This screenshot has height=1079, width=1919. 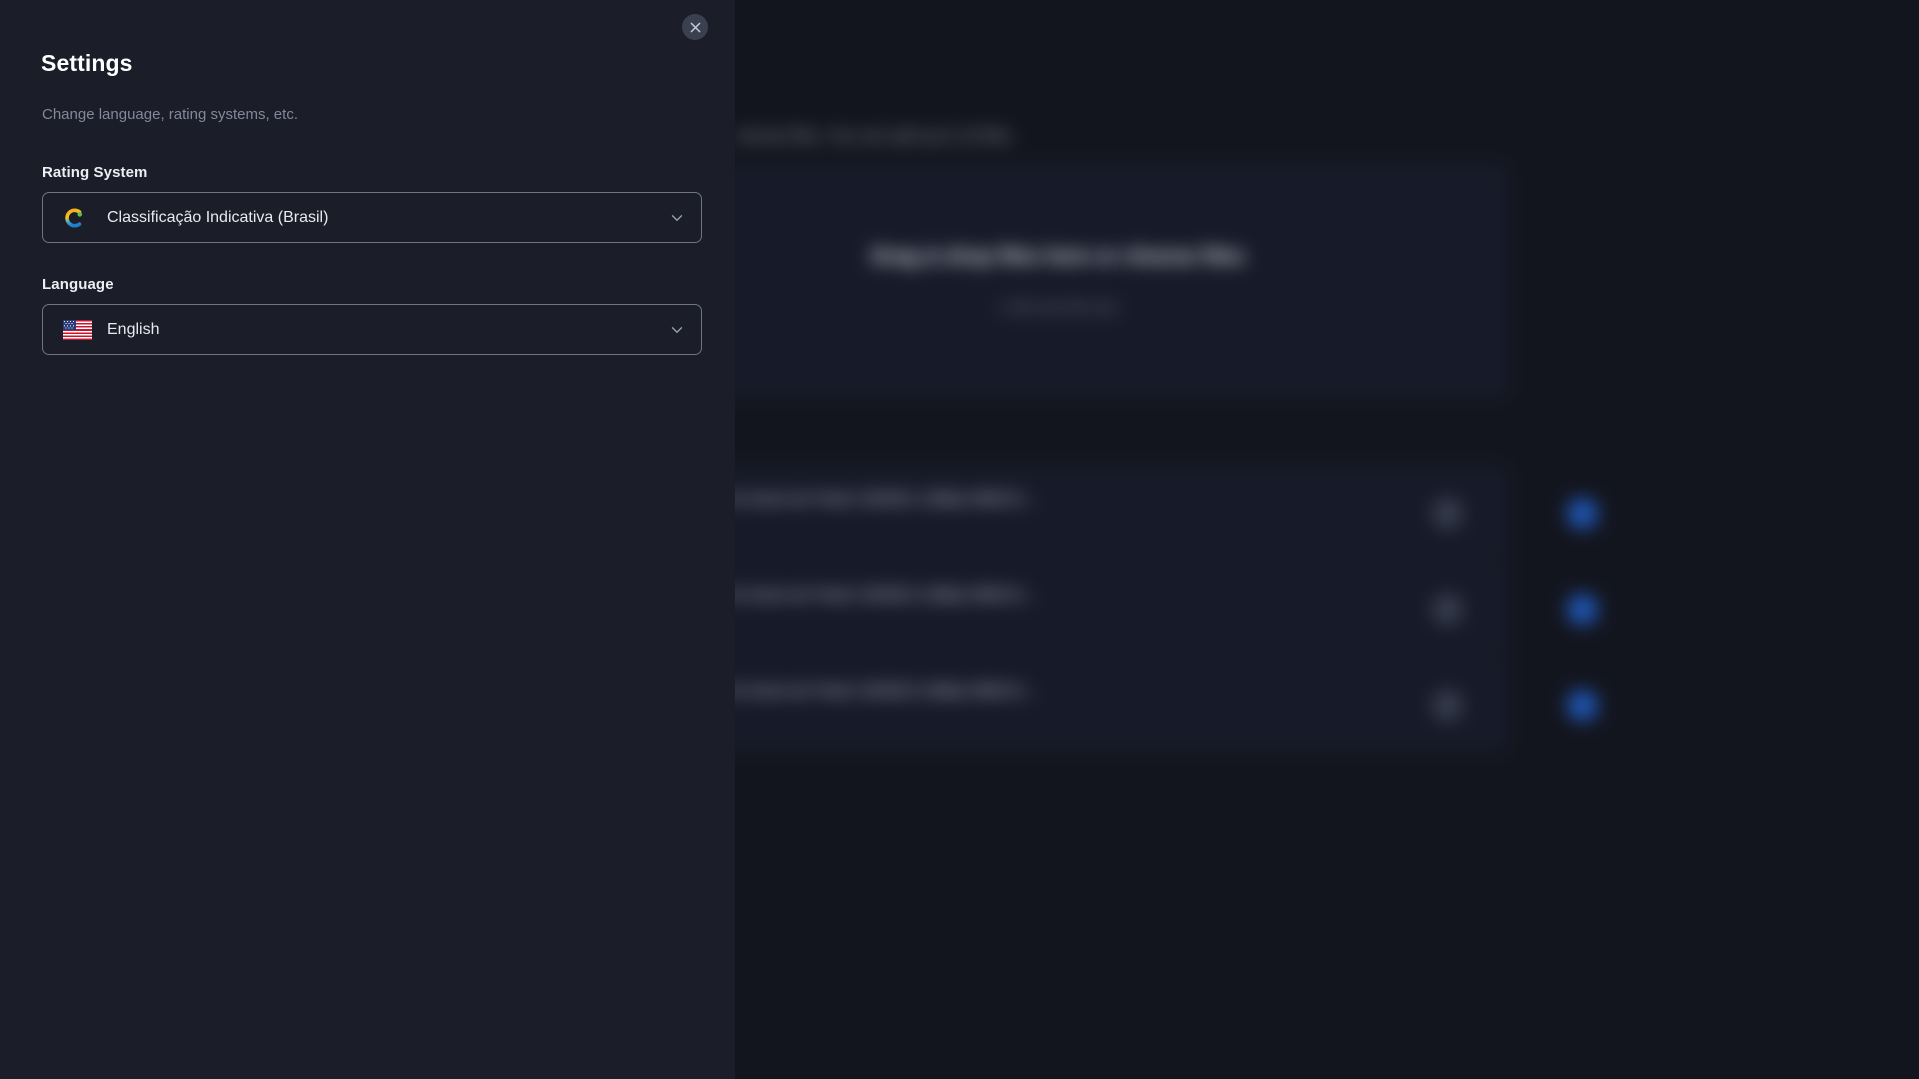 What do you see at coordinates (133, 329) in the screenshot?
I see `language-value: English` at bounding box center [133, 329].